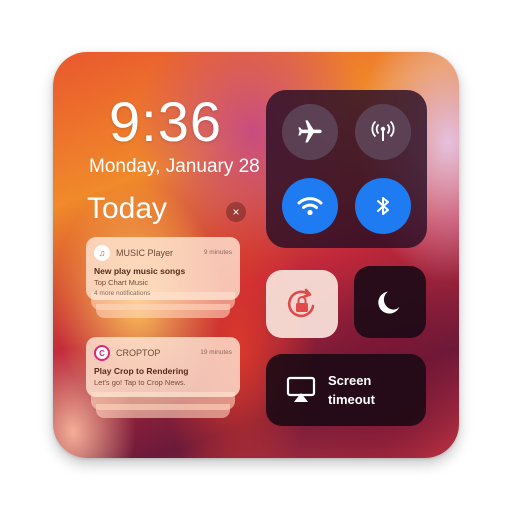  I want to click on rotation-lock-button, so click(302, 304).